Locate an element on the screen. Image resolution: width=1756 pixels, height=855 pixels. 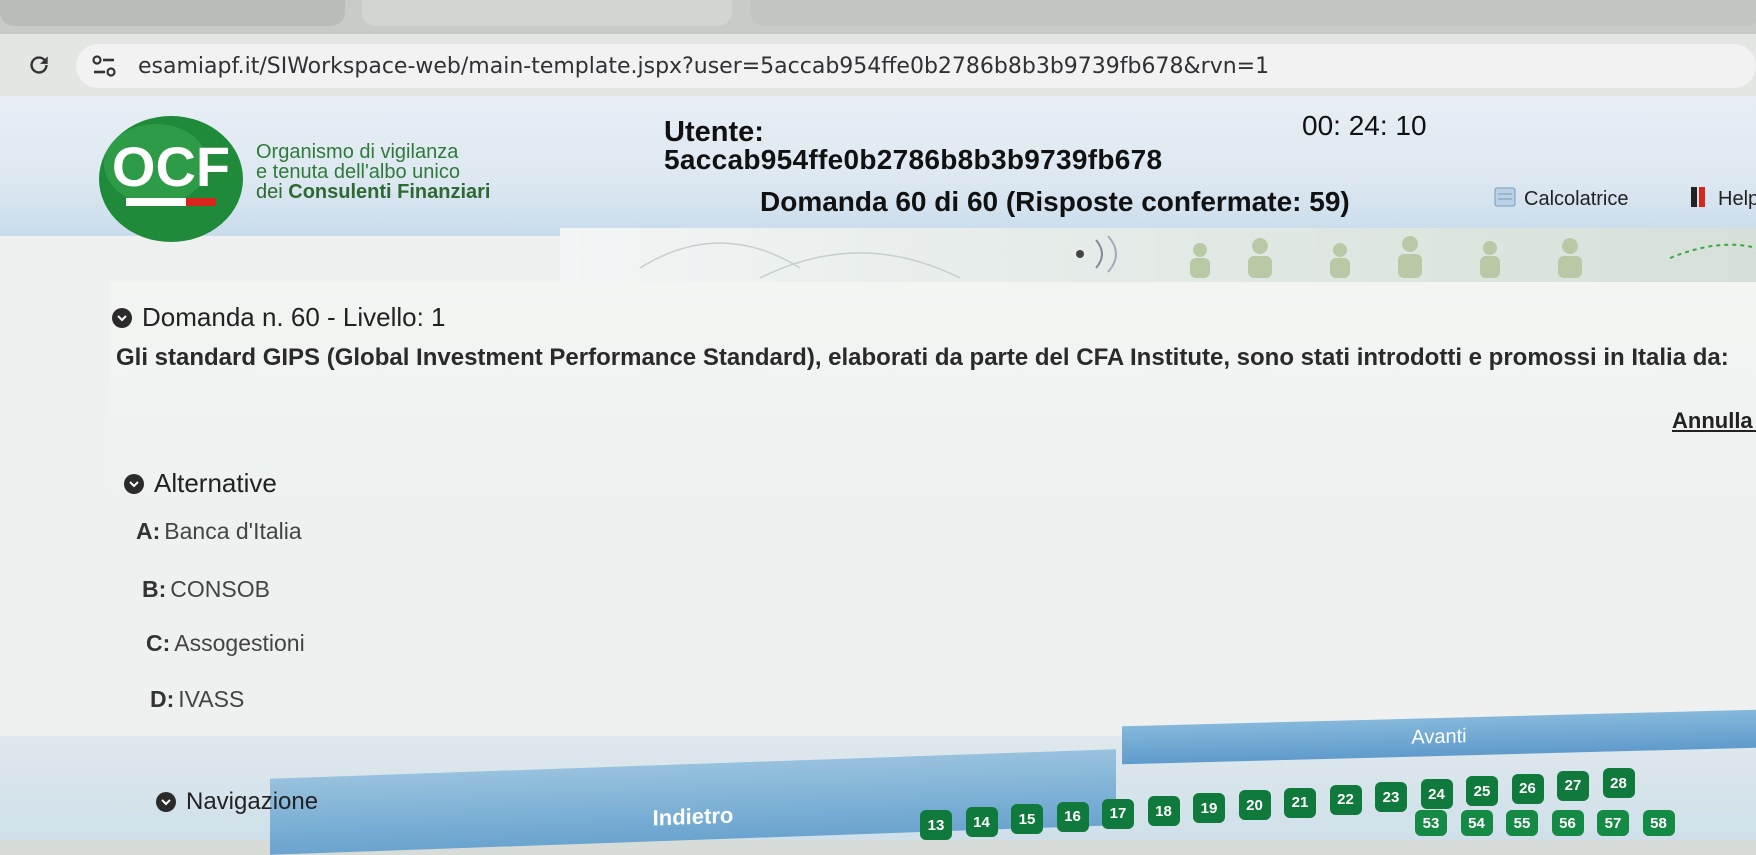
help-icon is located at coordinates (1701, 199).